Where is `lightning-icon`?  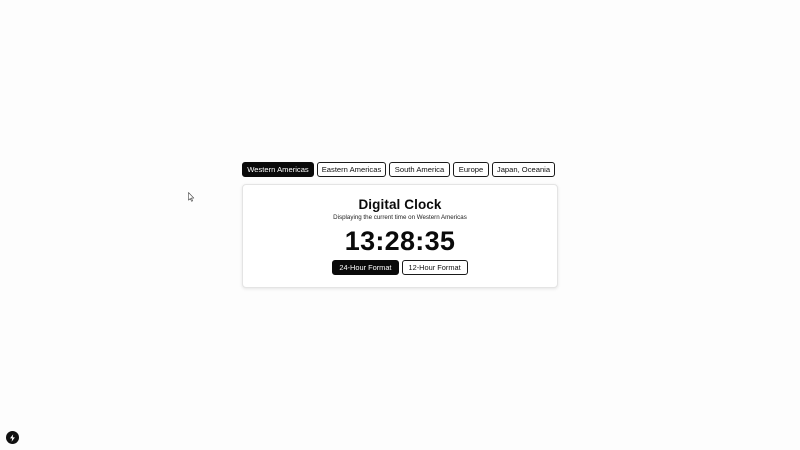
lightning-icon is located at coordinates (12, 437).